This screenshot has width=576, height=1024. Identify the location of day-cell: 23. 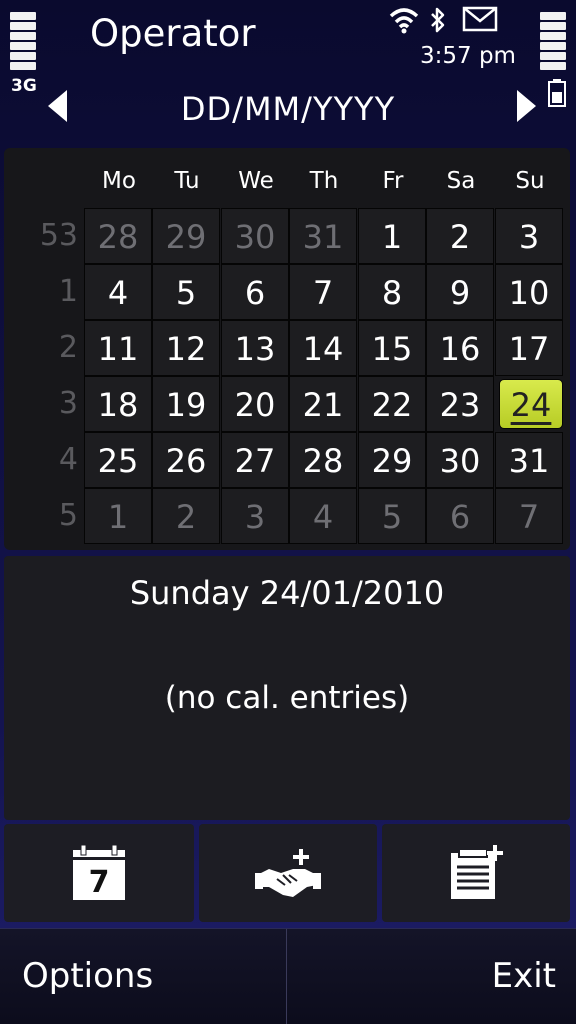
(460, 404).